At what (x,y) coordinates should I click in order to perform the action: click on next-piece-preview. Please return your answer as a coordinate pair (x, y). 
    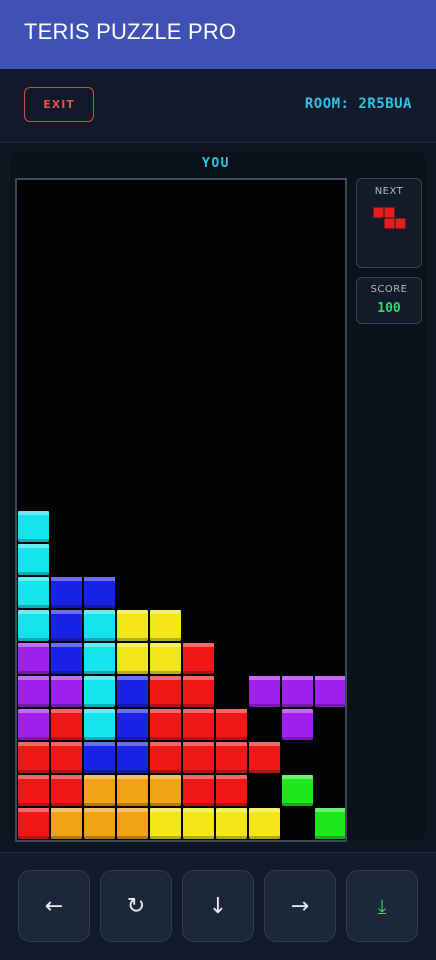
    Looking at the image, I should click on (389, 218).